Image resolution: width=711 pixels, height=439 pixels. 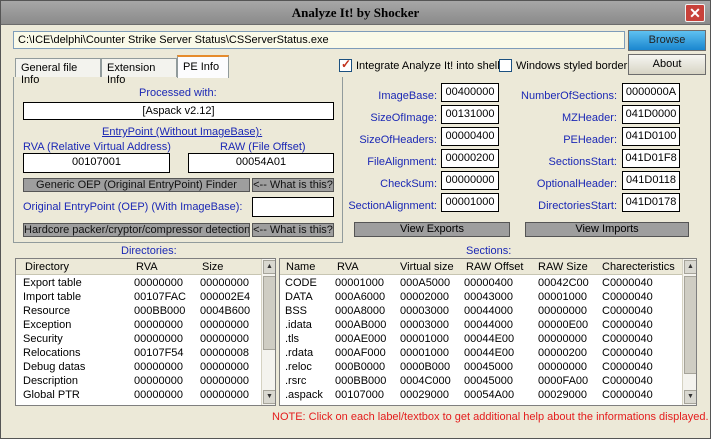 I want to click on close-button: ✕, so click(x=695, y=13).